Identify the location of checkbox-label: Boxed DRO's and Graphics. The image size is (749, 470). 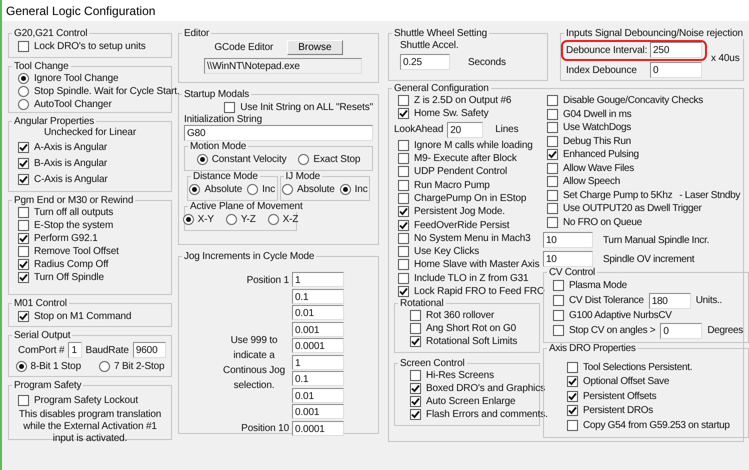
(485, 388).